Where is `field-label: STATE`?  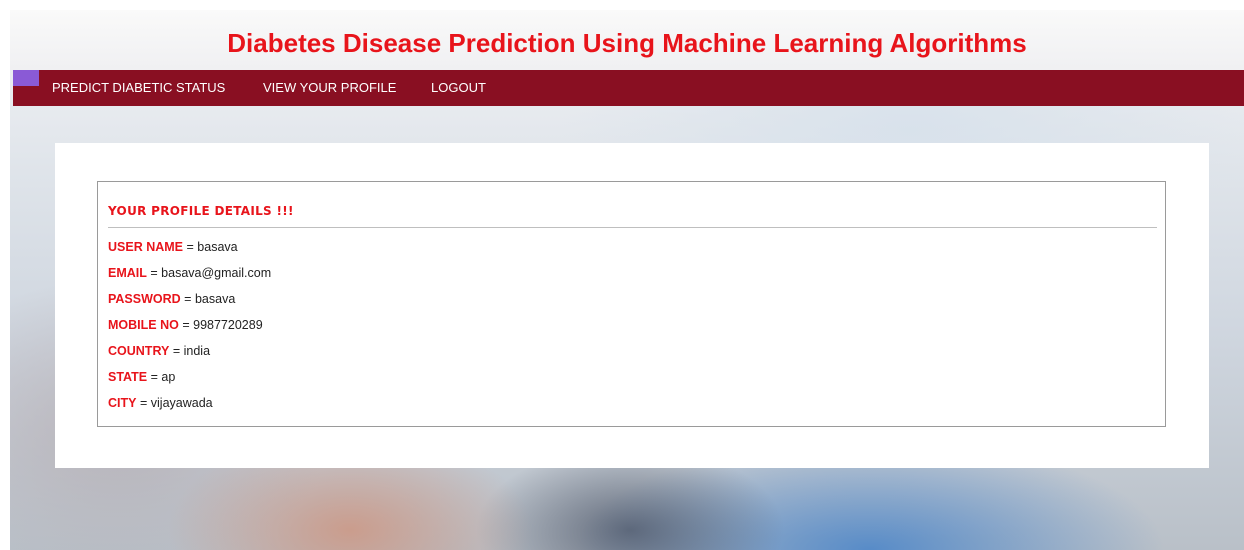 field-label: STATE is located at coordinates (128, 377).